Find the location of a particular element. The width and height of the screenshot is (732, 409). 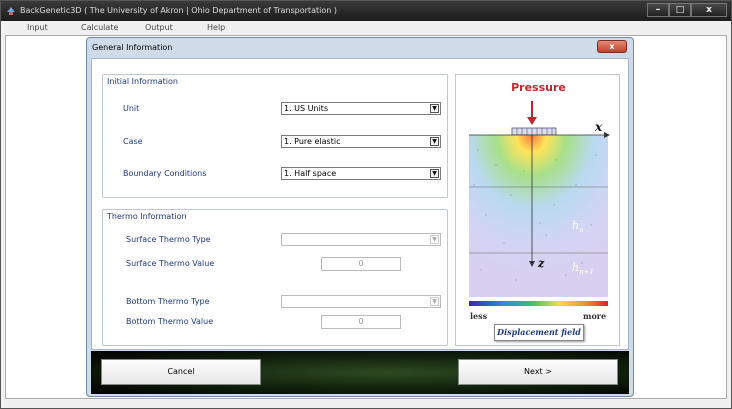

case-value: 1. Pure elastic is located at coordinates (312, 141).